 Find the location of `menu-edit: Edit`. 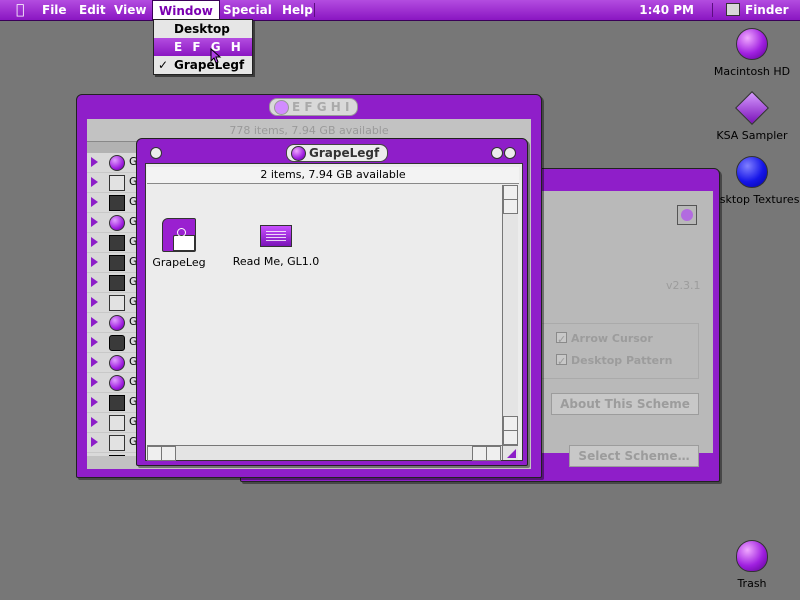

menu-edit: Edit is located at coordinates (92, 10).